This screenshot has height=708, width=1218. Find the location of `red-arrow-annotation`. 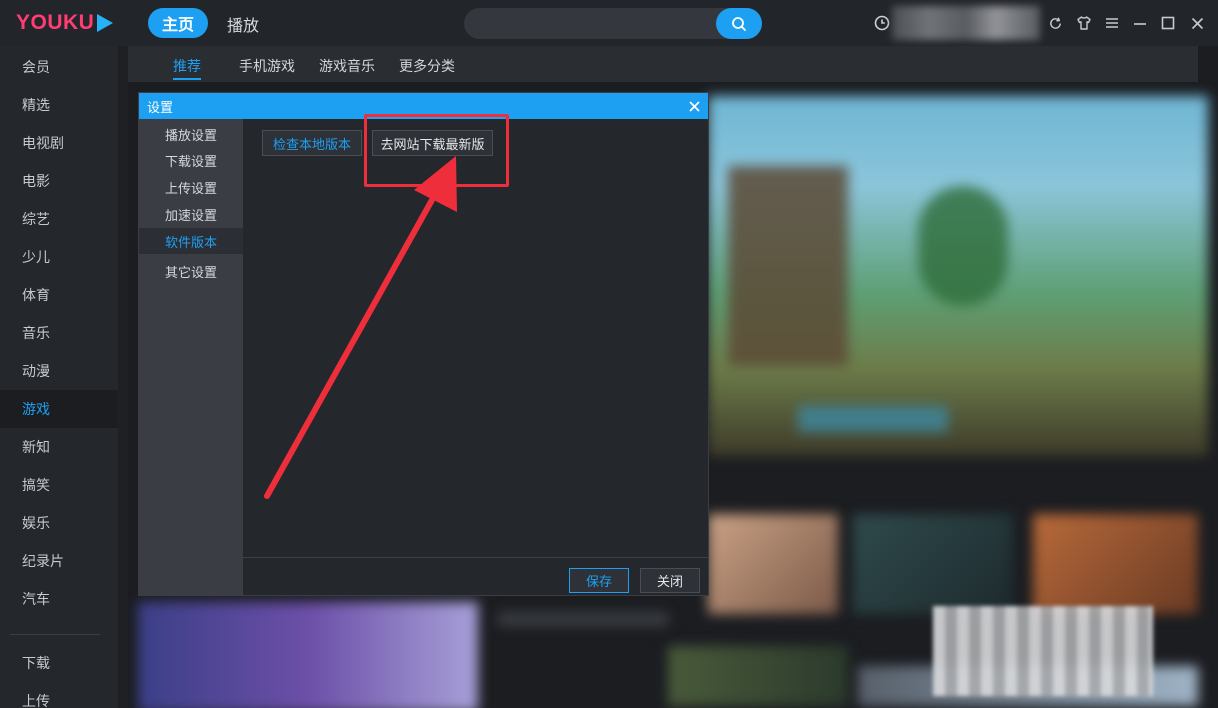

red-arrow-annotation is located at coordinates (360, 327).